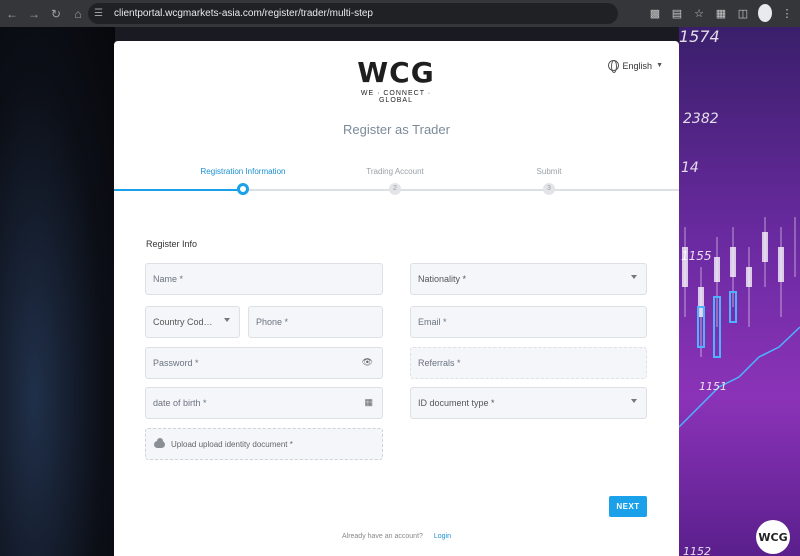 Image resolution: width=800 pixels, height=556 pixels. What do you see at coordinates (395, 171) in the screenshot?
I see `step-label: Trading Account` at bounding box center [395, 171].